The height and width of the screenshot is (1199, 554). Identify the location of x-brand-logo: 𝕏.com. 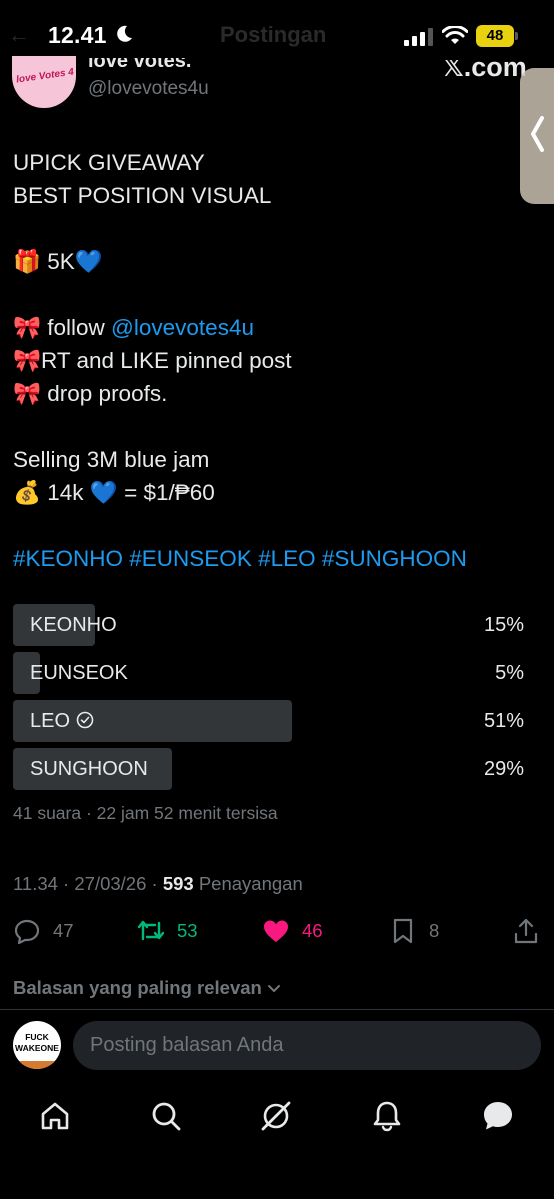
(484, 67).